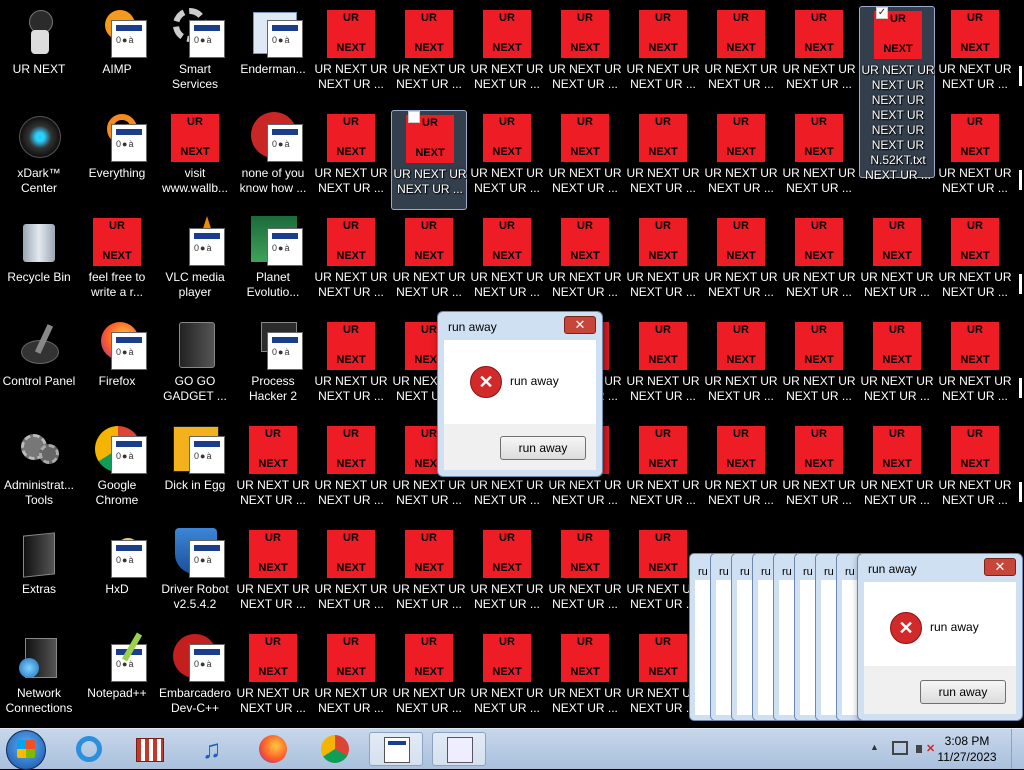 Image resolution: width=1024 pixels, height=770 pixels. I want to click on start-button, so click(26, 750).